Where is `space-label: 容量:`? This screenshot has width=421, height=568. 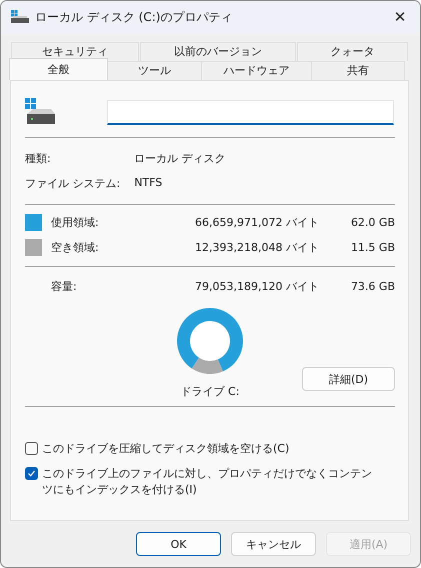 space-label: 容量: is located at coordinates (64, 286).